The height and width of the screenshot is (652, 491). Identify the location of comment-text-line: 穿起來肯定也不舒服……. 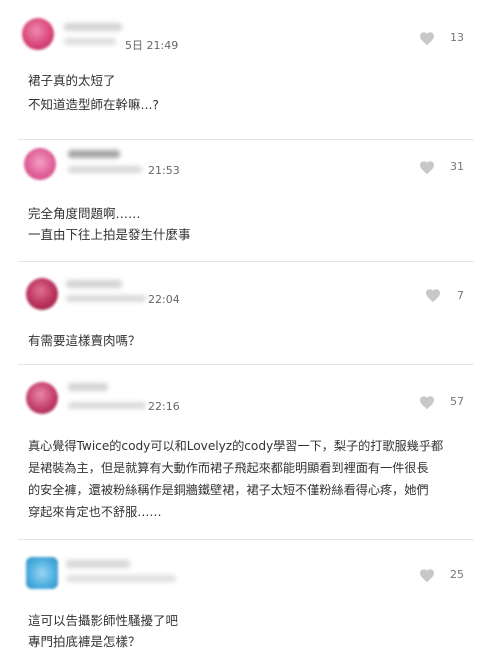
(95, 512).